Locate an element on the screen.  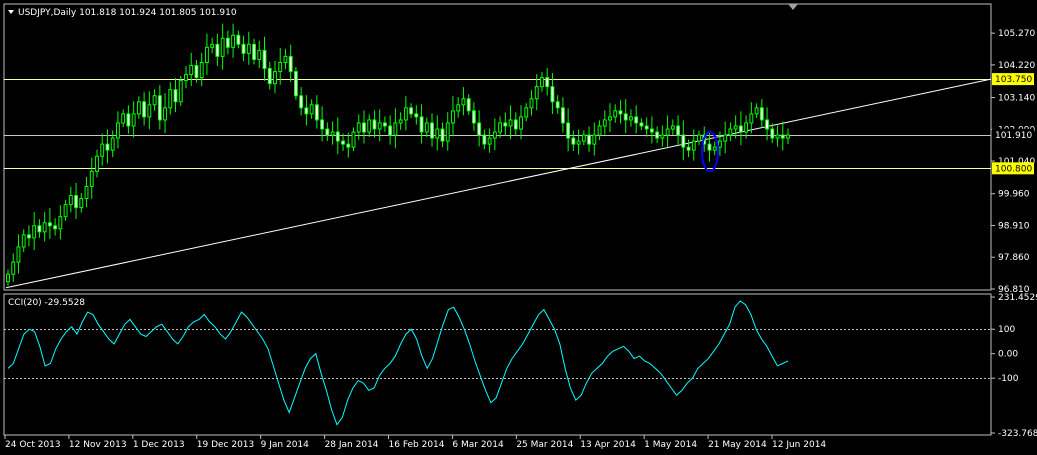
time-tick-label: 28 Jan 2014 is located at coordinates (352, 445).